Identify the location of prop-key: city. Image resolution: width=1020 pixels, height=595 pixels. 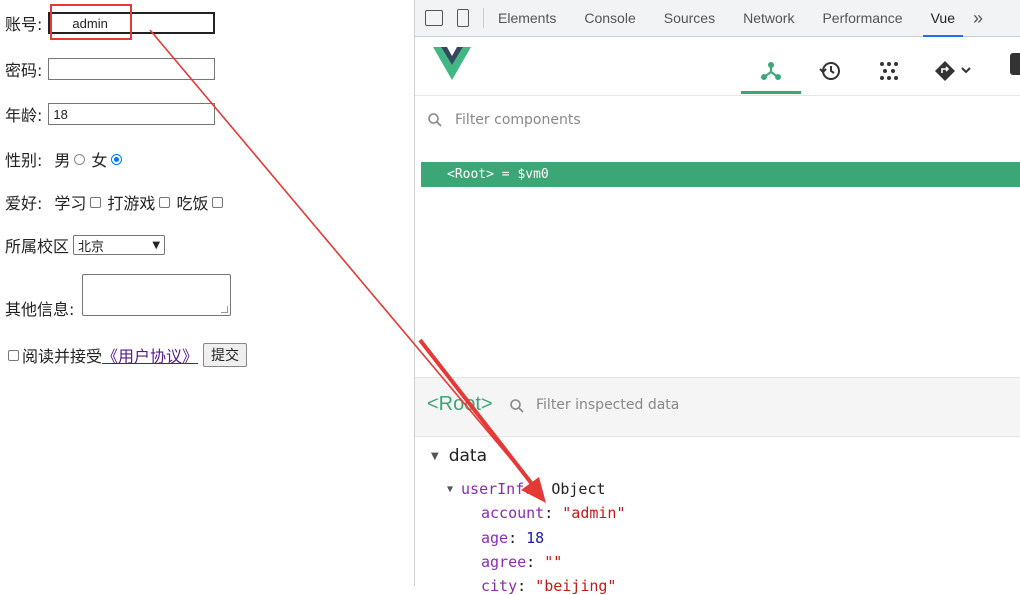
(499, 586).